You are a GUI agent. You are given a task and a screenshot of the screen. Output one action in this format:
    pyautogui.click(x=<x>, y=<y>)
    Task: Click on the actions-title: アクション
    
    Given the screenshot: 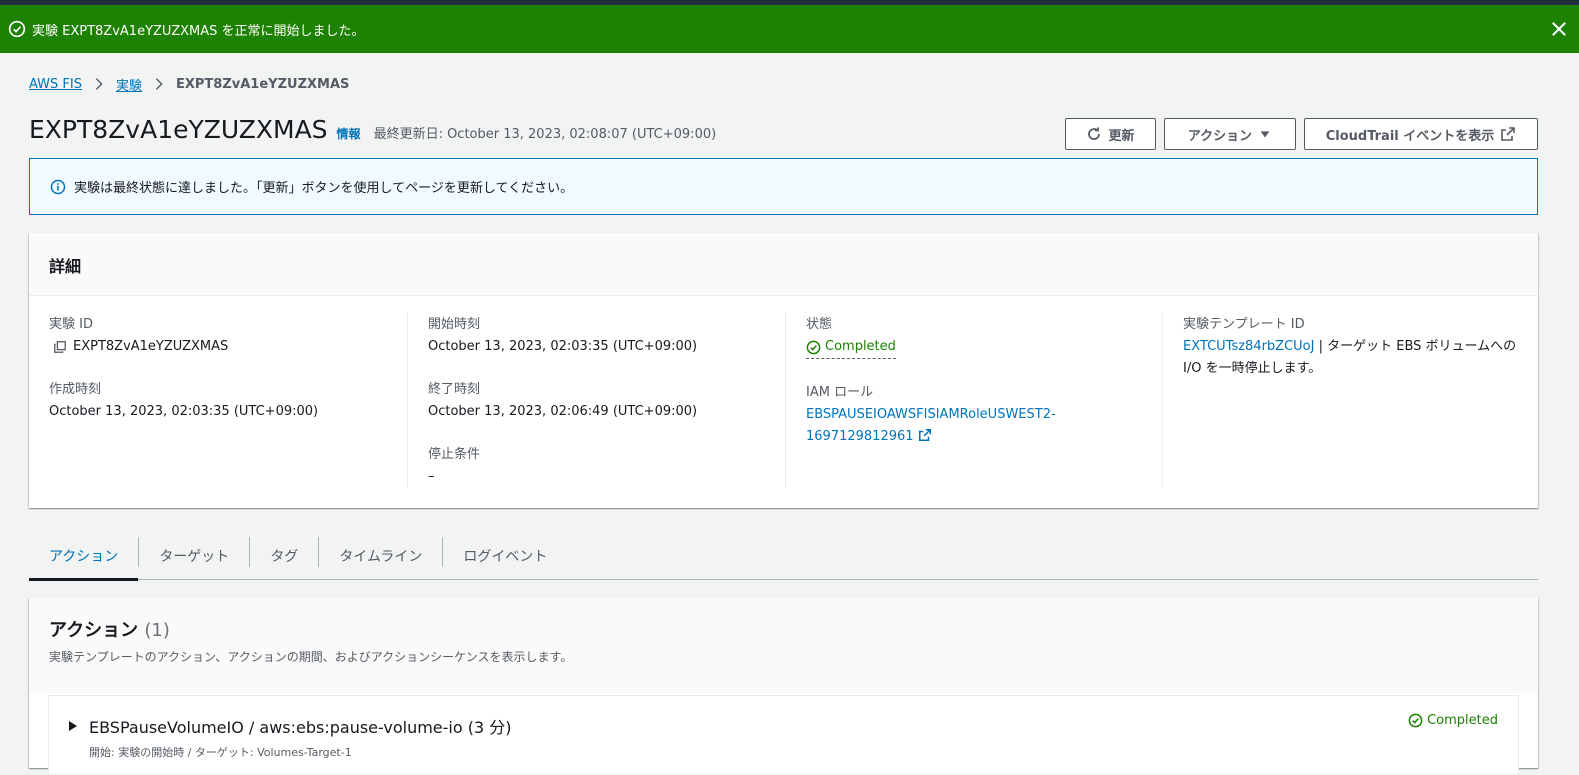 What is the action you would take?
    pyautogui.click(x=94, y=630)
    